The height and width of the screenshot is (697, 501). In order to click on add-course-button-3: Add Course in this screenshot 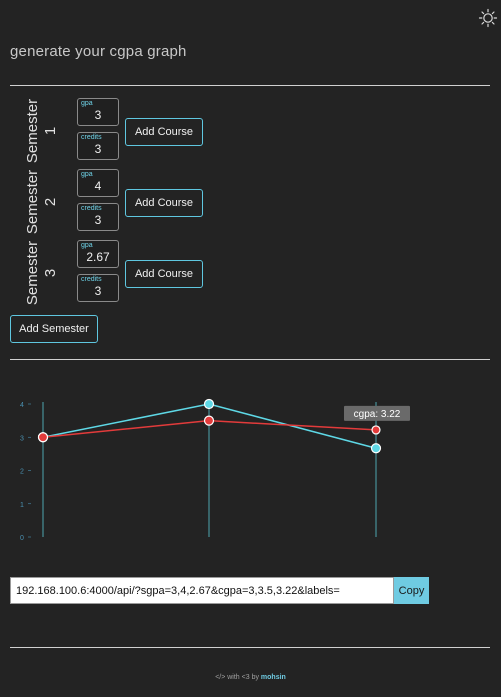, I will do `click(164, 274)`.